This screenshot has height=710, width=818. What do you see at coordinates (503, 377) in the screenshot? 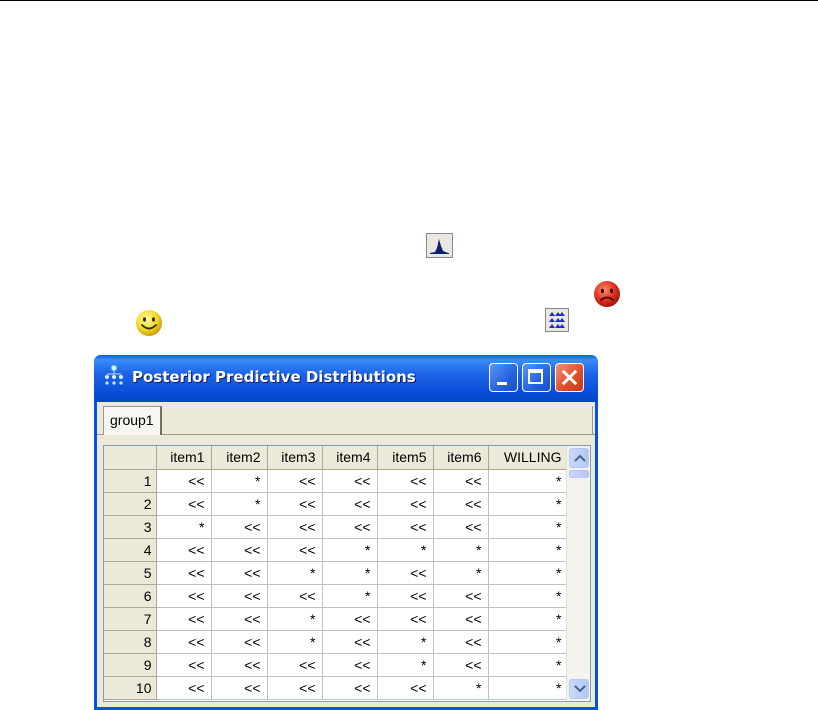
I see `minimize-button` at bounding box center [503, 377].